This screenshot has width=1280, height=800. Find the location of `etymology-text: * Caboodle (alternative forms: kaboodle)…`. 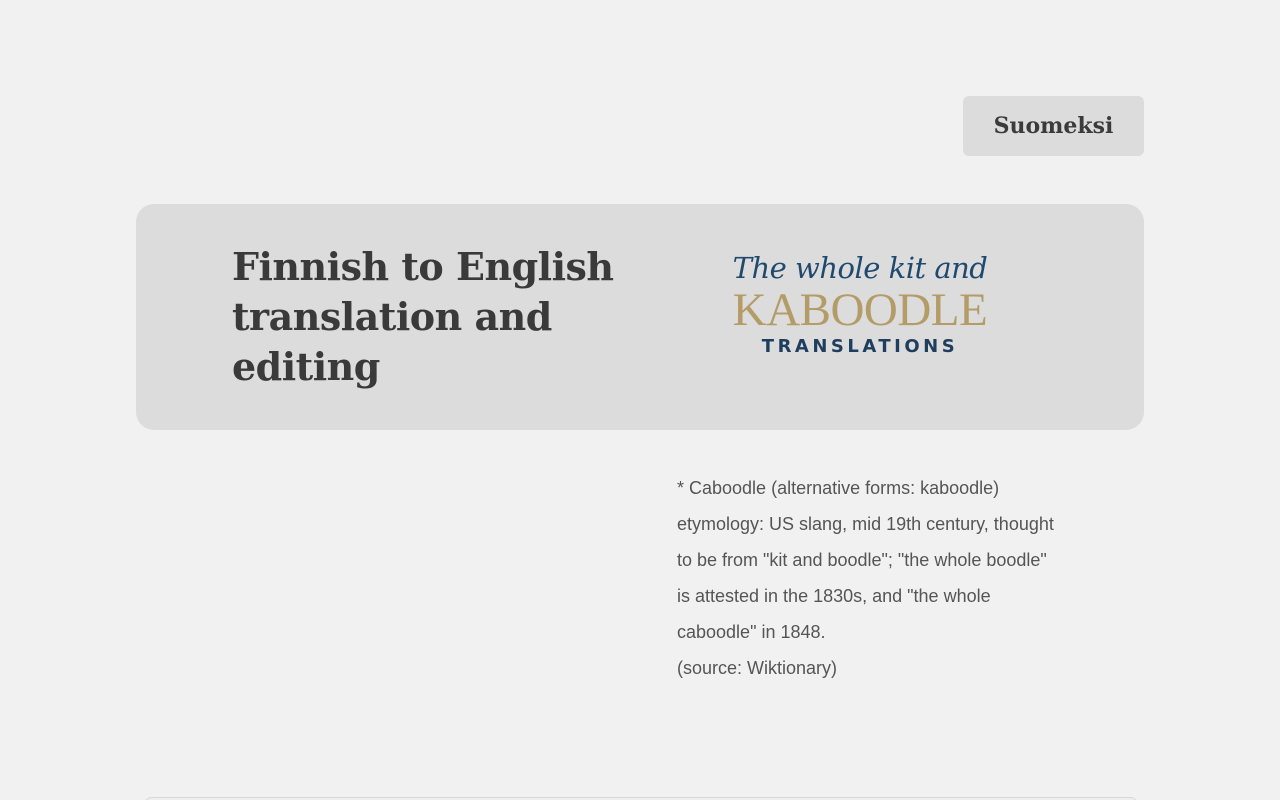

etymology-text: * Caboodle (alternative forms: kaboodle)… is located at coordinates (865, 560).